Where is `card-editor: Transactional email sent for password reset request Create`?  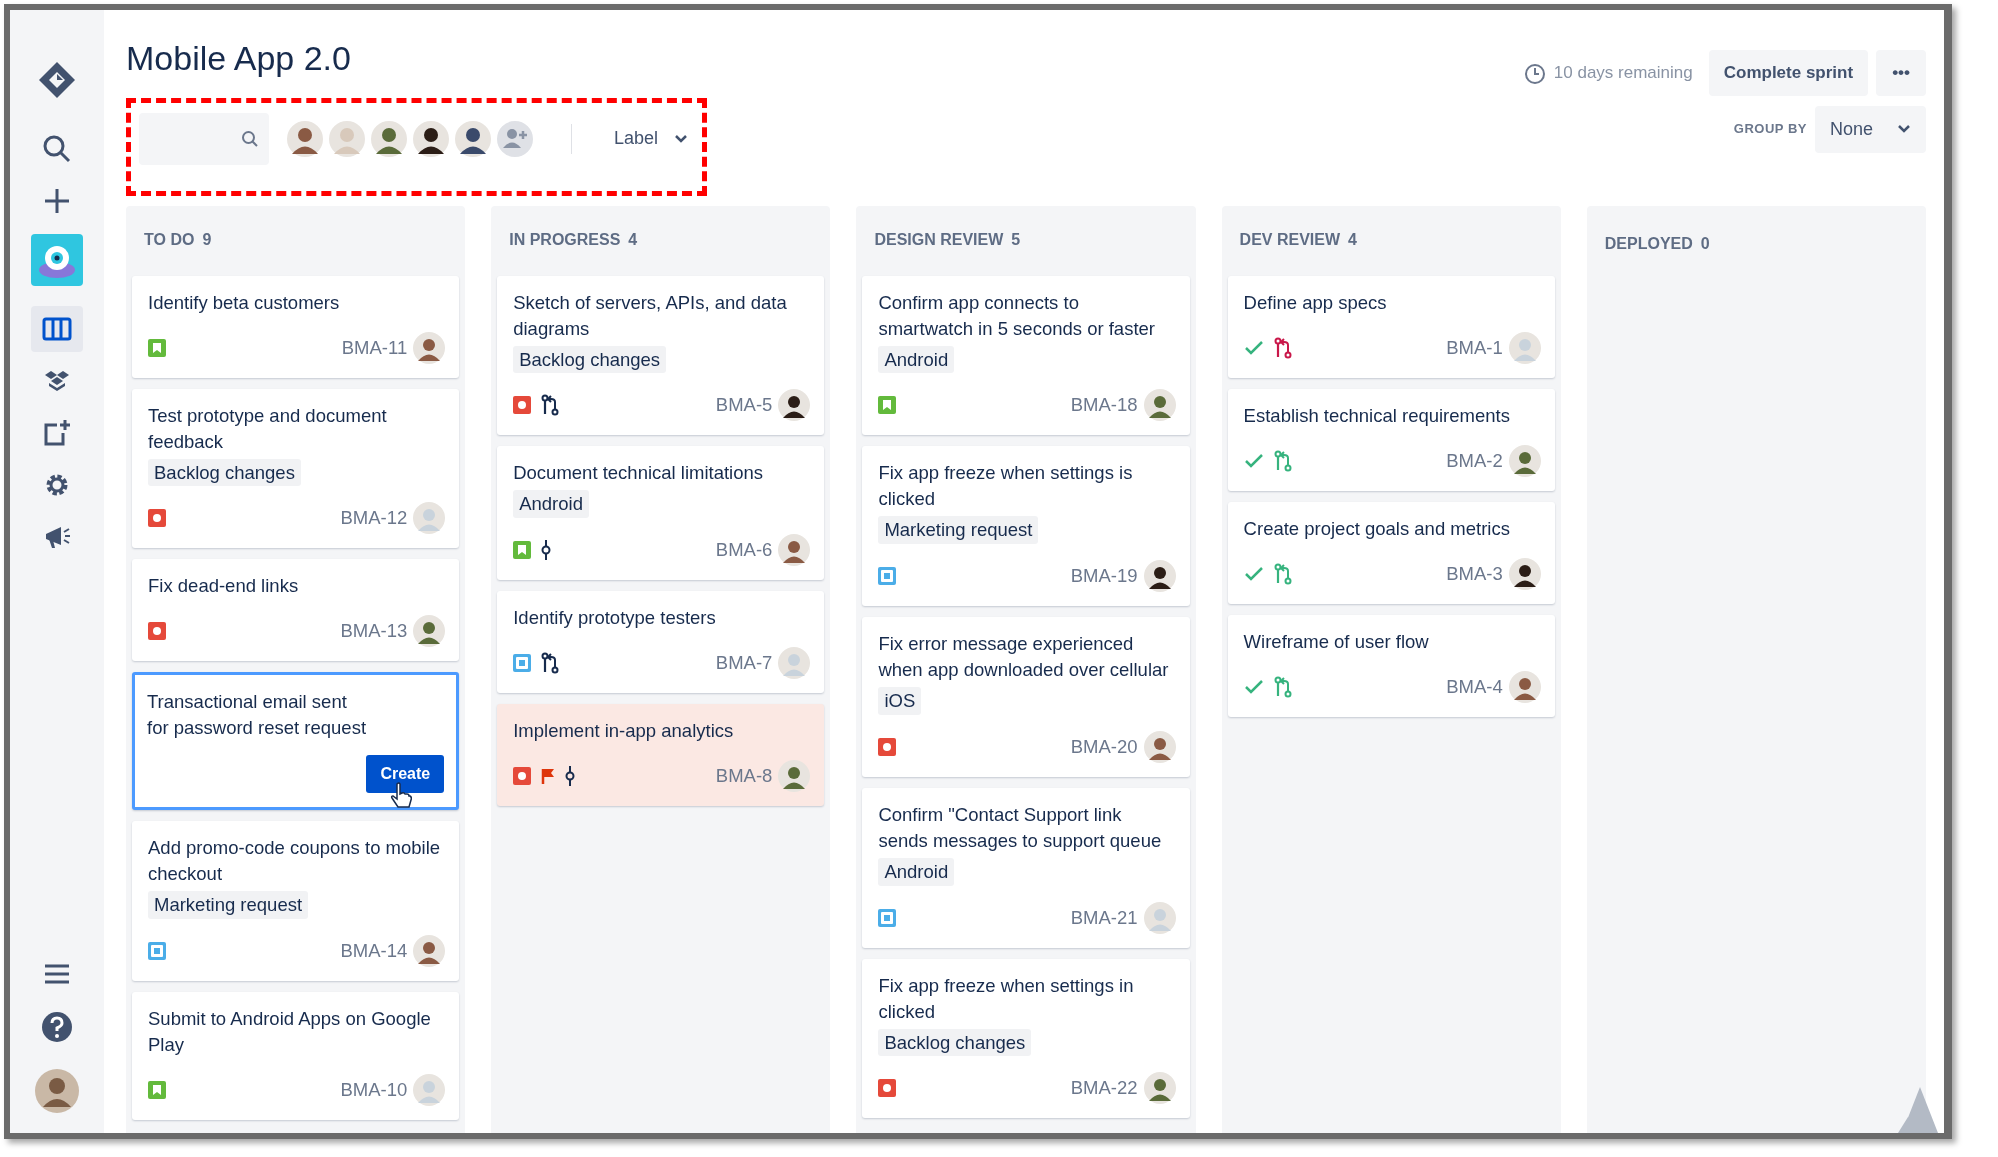
card-editor: Transactional email sent for password reset request Create is located at coordinates (296, 741).